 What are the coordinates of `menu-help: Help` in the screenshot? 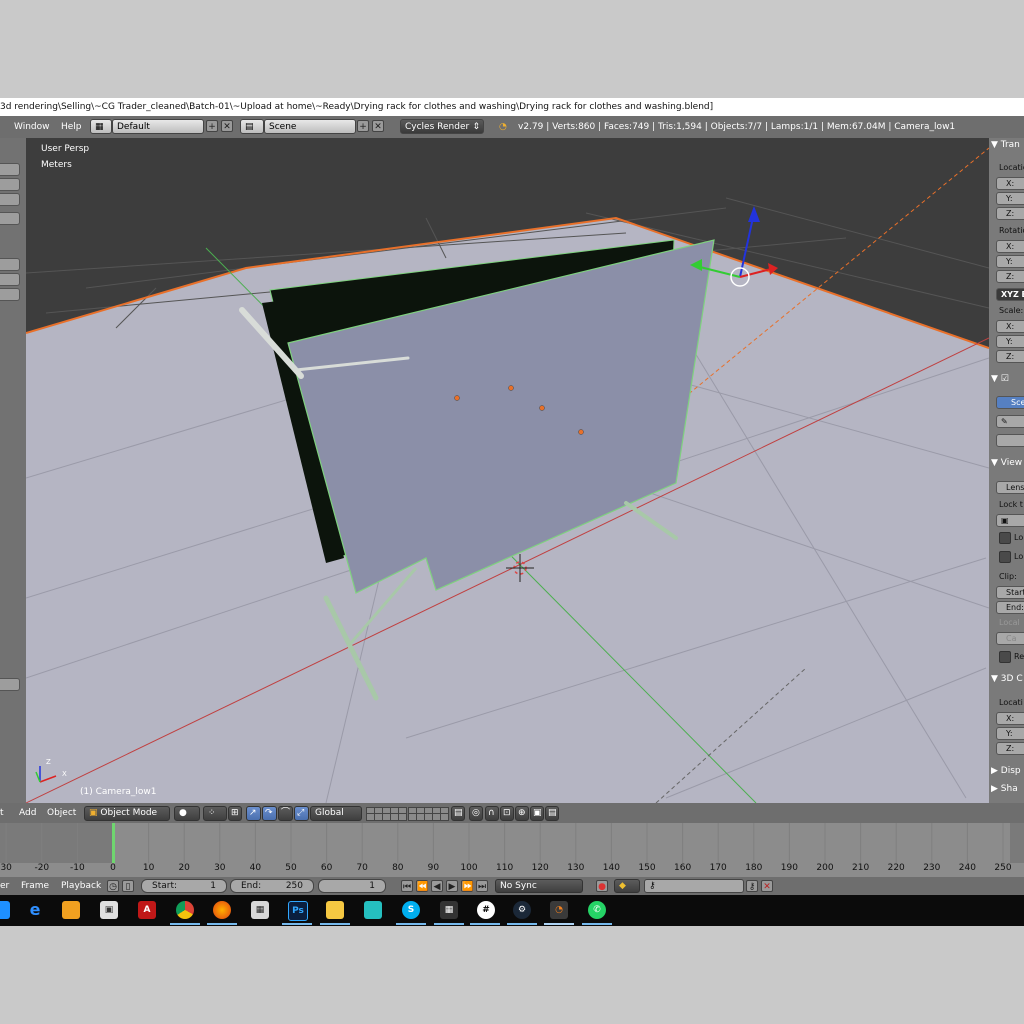 It's located at (71, 127).